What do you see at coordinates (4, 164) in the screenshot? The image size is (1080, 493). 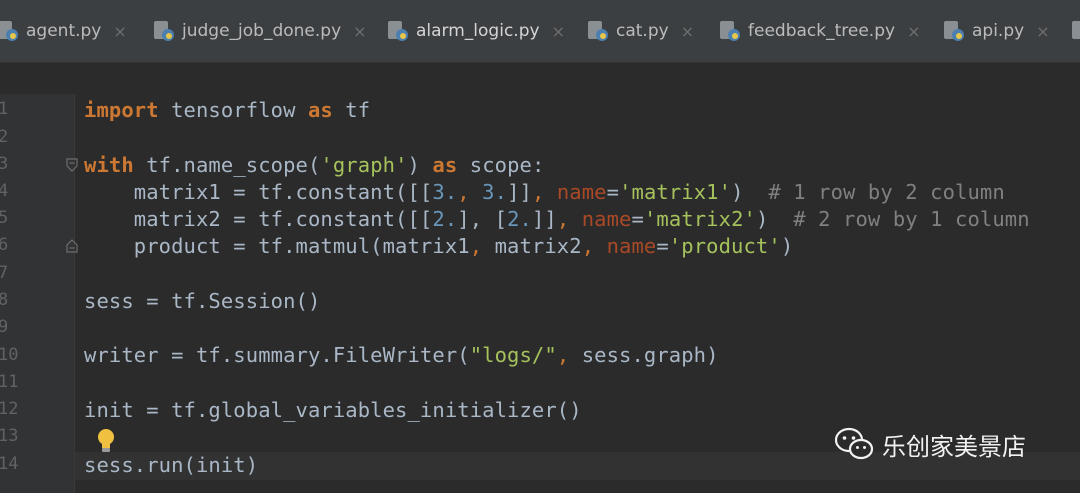 I see `line-number: 3` at bounding box center [4, 164].